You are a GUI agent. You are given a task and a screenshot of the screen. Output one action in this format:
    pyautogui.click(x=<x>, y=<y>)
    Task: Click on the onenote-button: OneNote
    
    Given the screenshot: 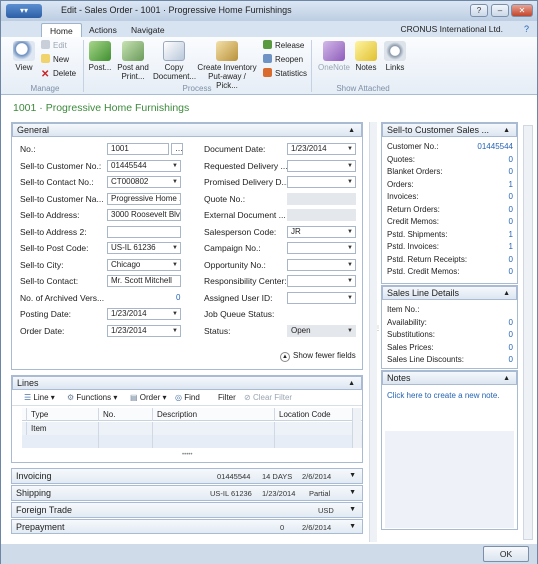 What is the action you would take?
    pyautogui.click(x=334, y=56)
    